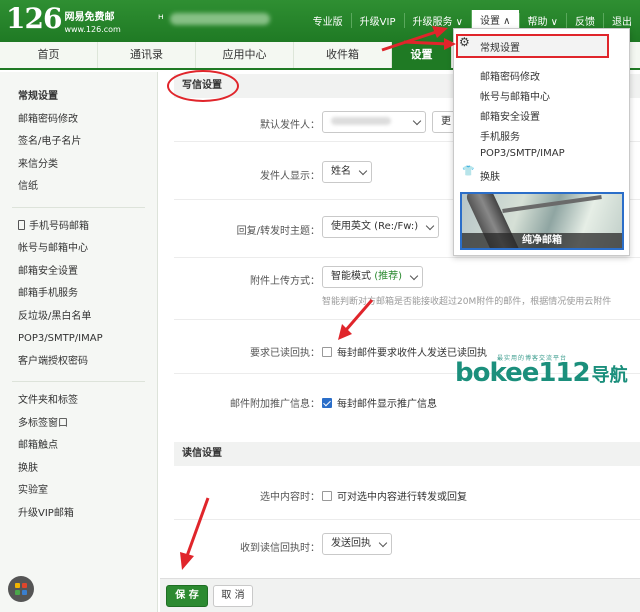 This screenshot has height=612, width=640. I want to click on cancel-button: 取 消, so click(233, 596).